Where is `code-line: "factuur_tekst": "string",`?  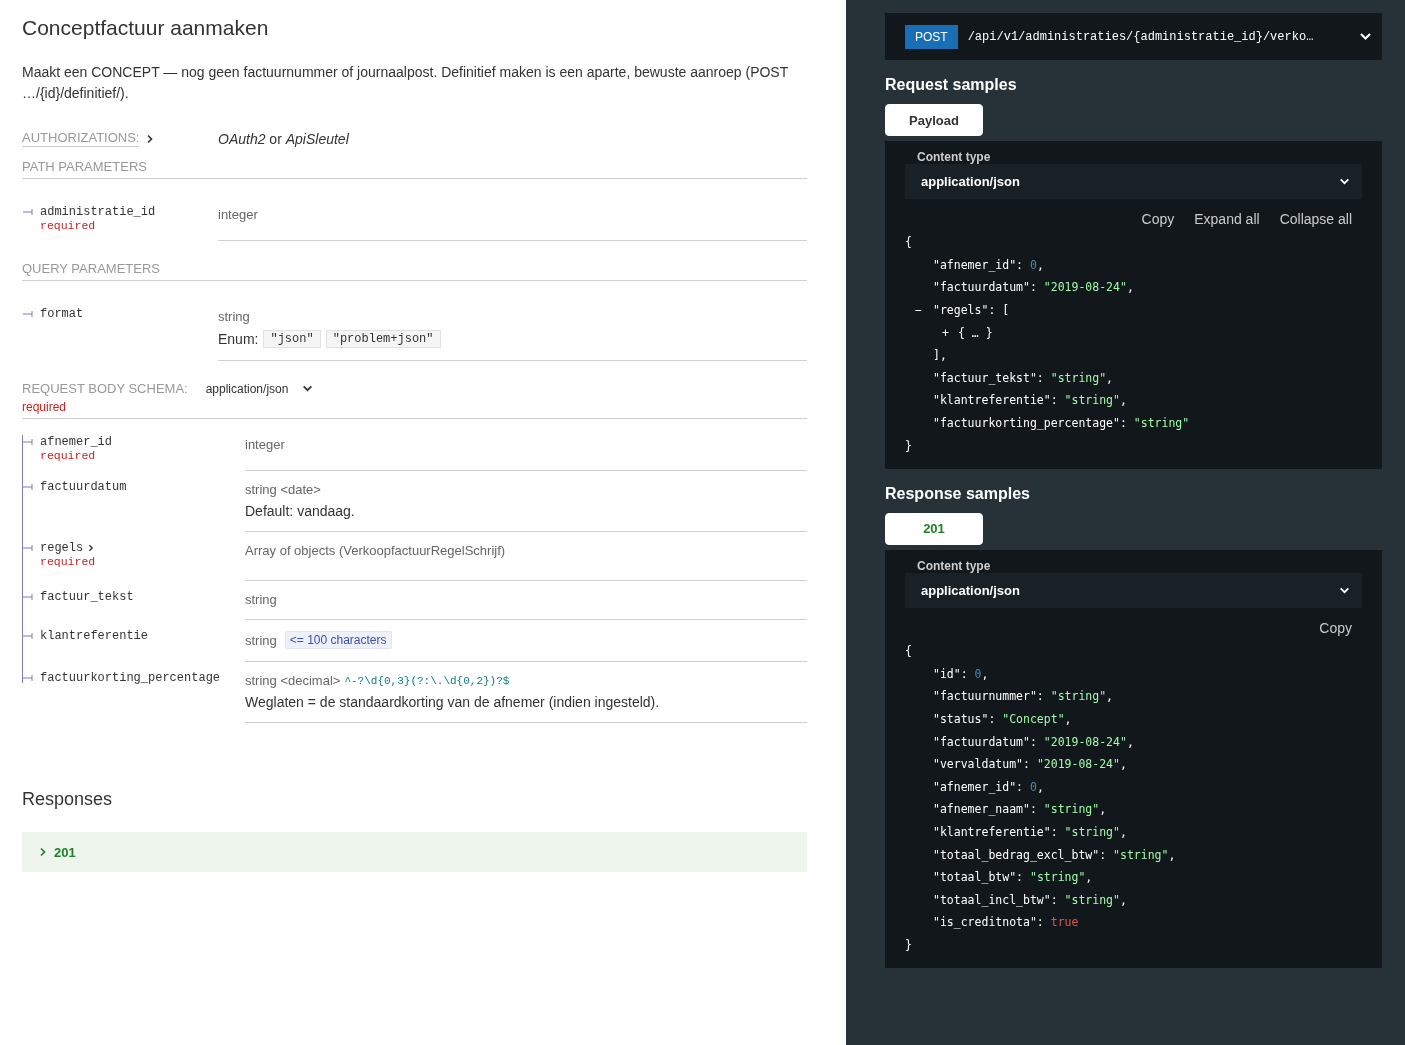 code-line: "factuur_tekst": "string", is located at coordinates (1023, 377).